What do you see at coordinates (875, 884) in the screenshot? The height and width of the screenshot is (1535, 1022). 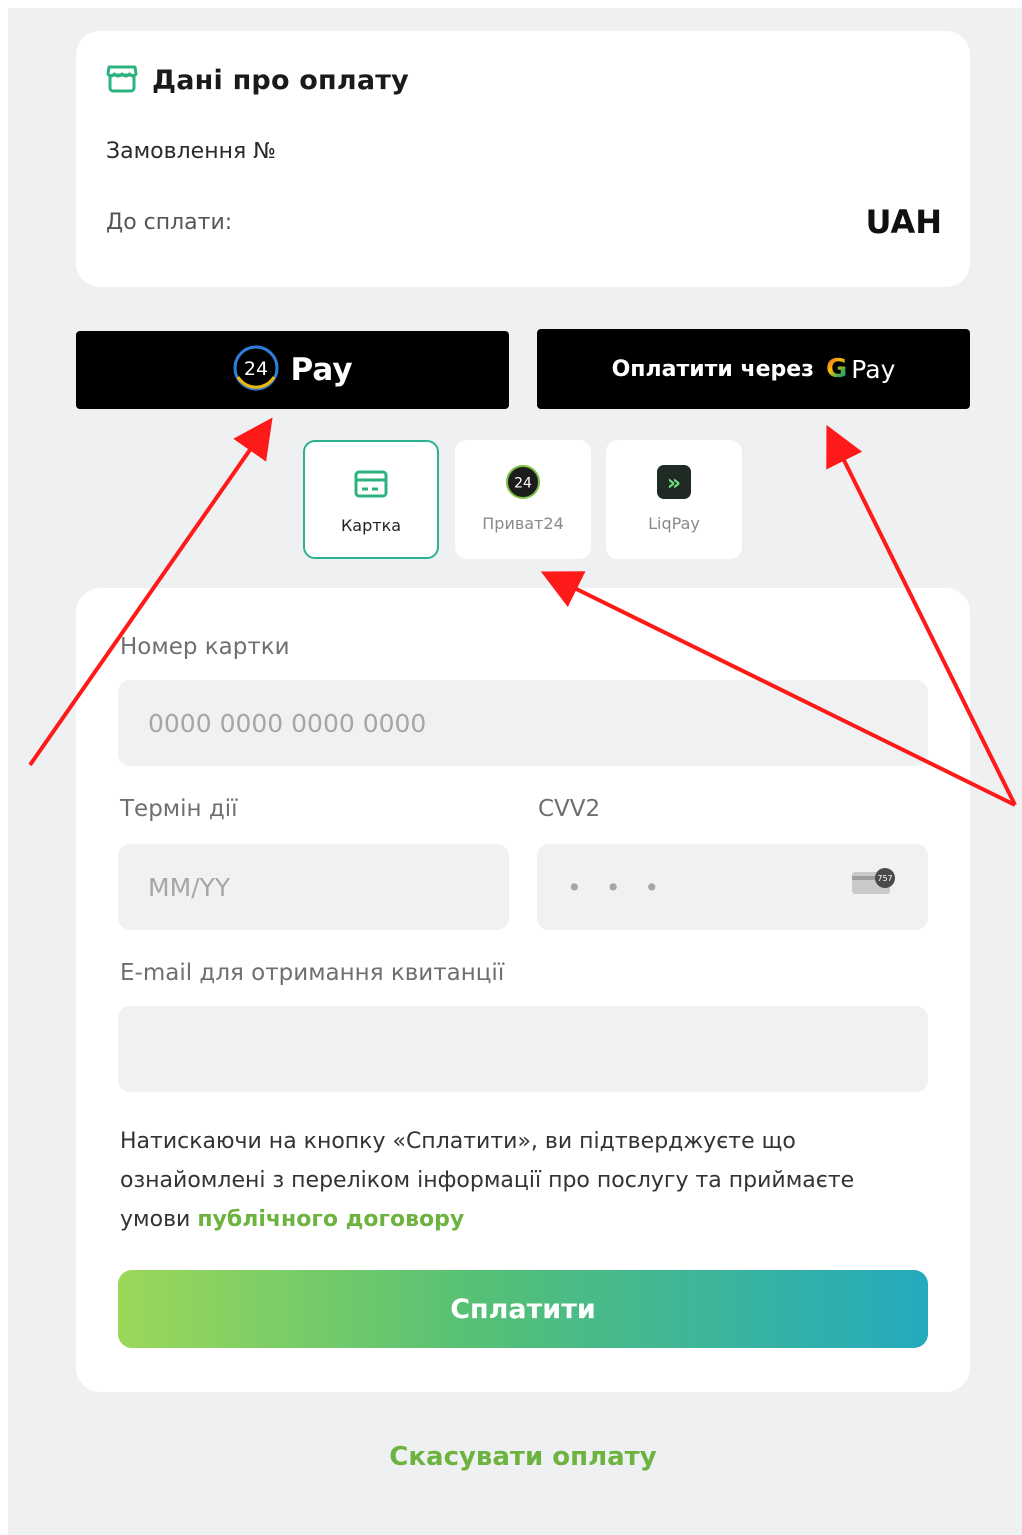 I see `cvv-card-hint-icon: 757` at bounding box center [875, 884].